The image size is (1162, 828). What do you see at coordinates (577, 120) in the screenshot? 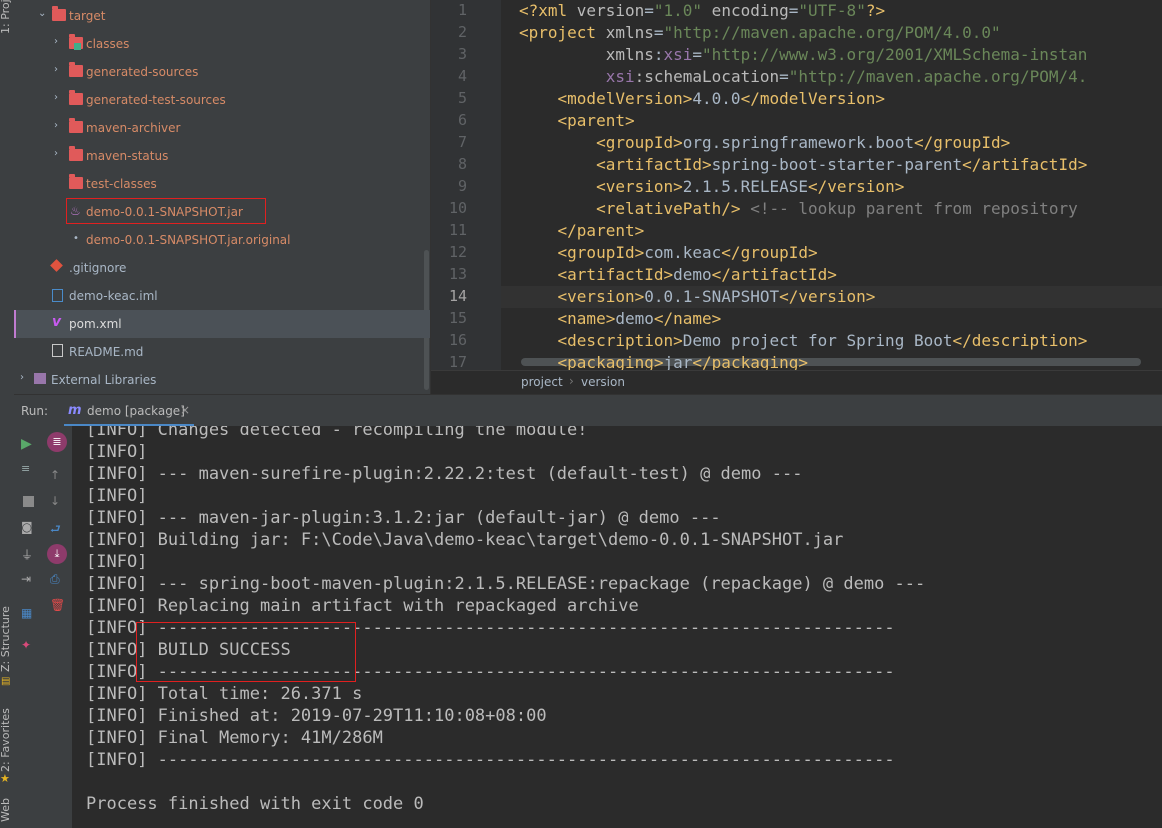
I see `code-line: <parent>` at bounding box center [577, 120].